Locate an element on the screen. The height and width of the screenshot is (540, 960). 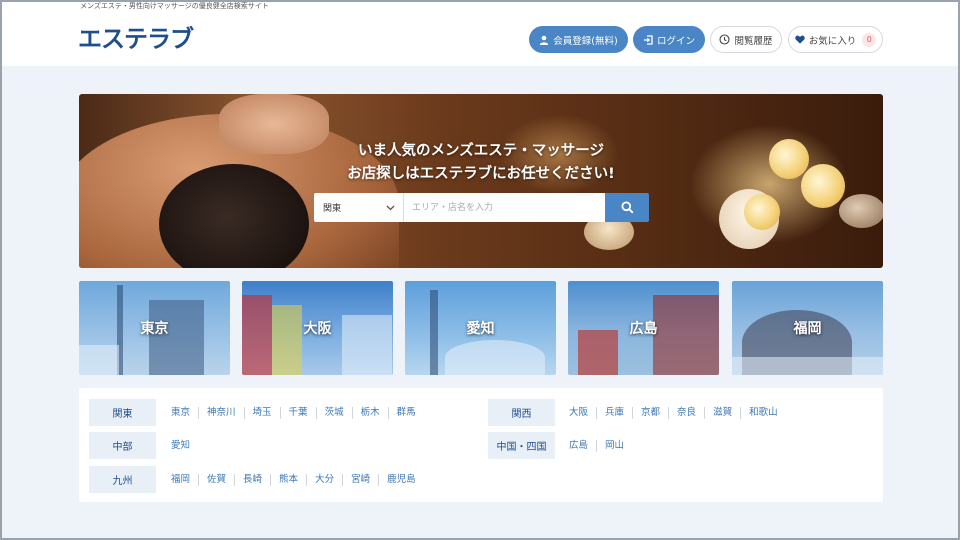
register-button: 会員登録(無料) is located at coordinates (578, 39).